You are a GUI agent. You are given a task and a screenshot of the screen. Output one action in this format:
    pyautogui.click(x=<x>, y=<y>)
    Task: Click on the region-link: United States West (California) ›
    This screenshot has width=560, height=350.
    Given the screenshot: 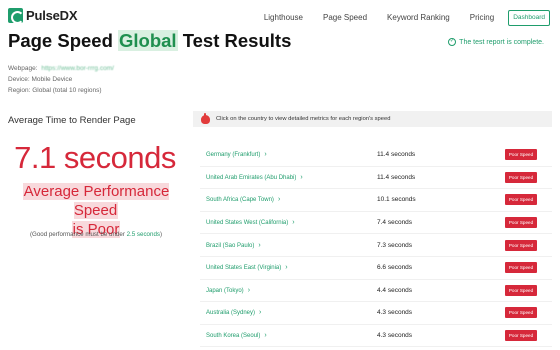 What is the action you would take?
    pyautogui.click(x=288, y=222)
    